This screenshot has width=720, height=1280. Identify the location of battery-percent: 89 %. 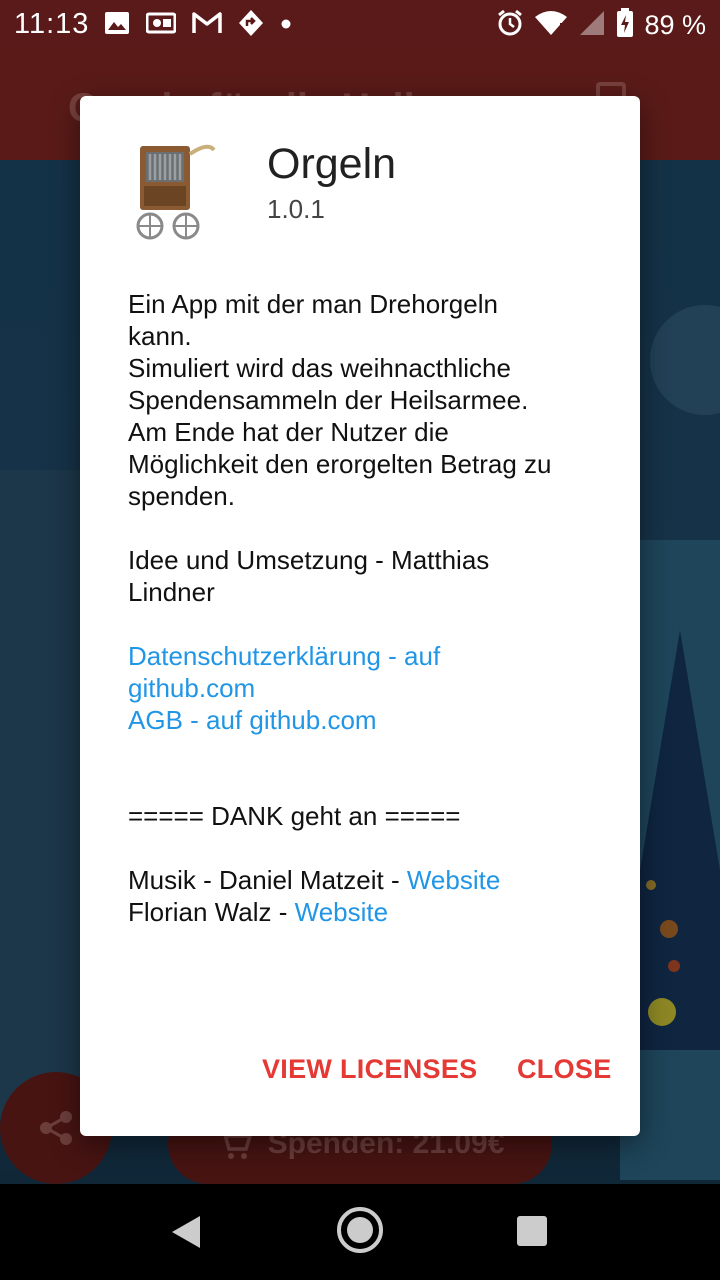
(675, 25).